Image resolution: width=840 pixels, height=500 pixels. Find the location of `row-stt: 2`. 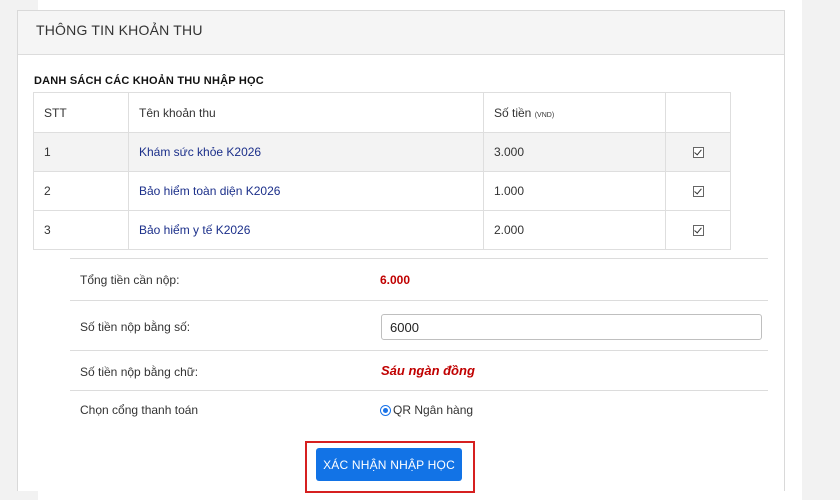

row-stt: 2 is located at coordinates (81, 191).